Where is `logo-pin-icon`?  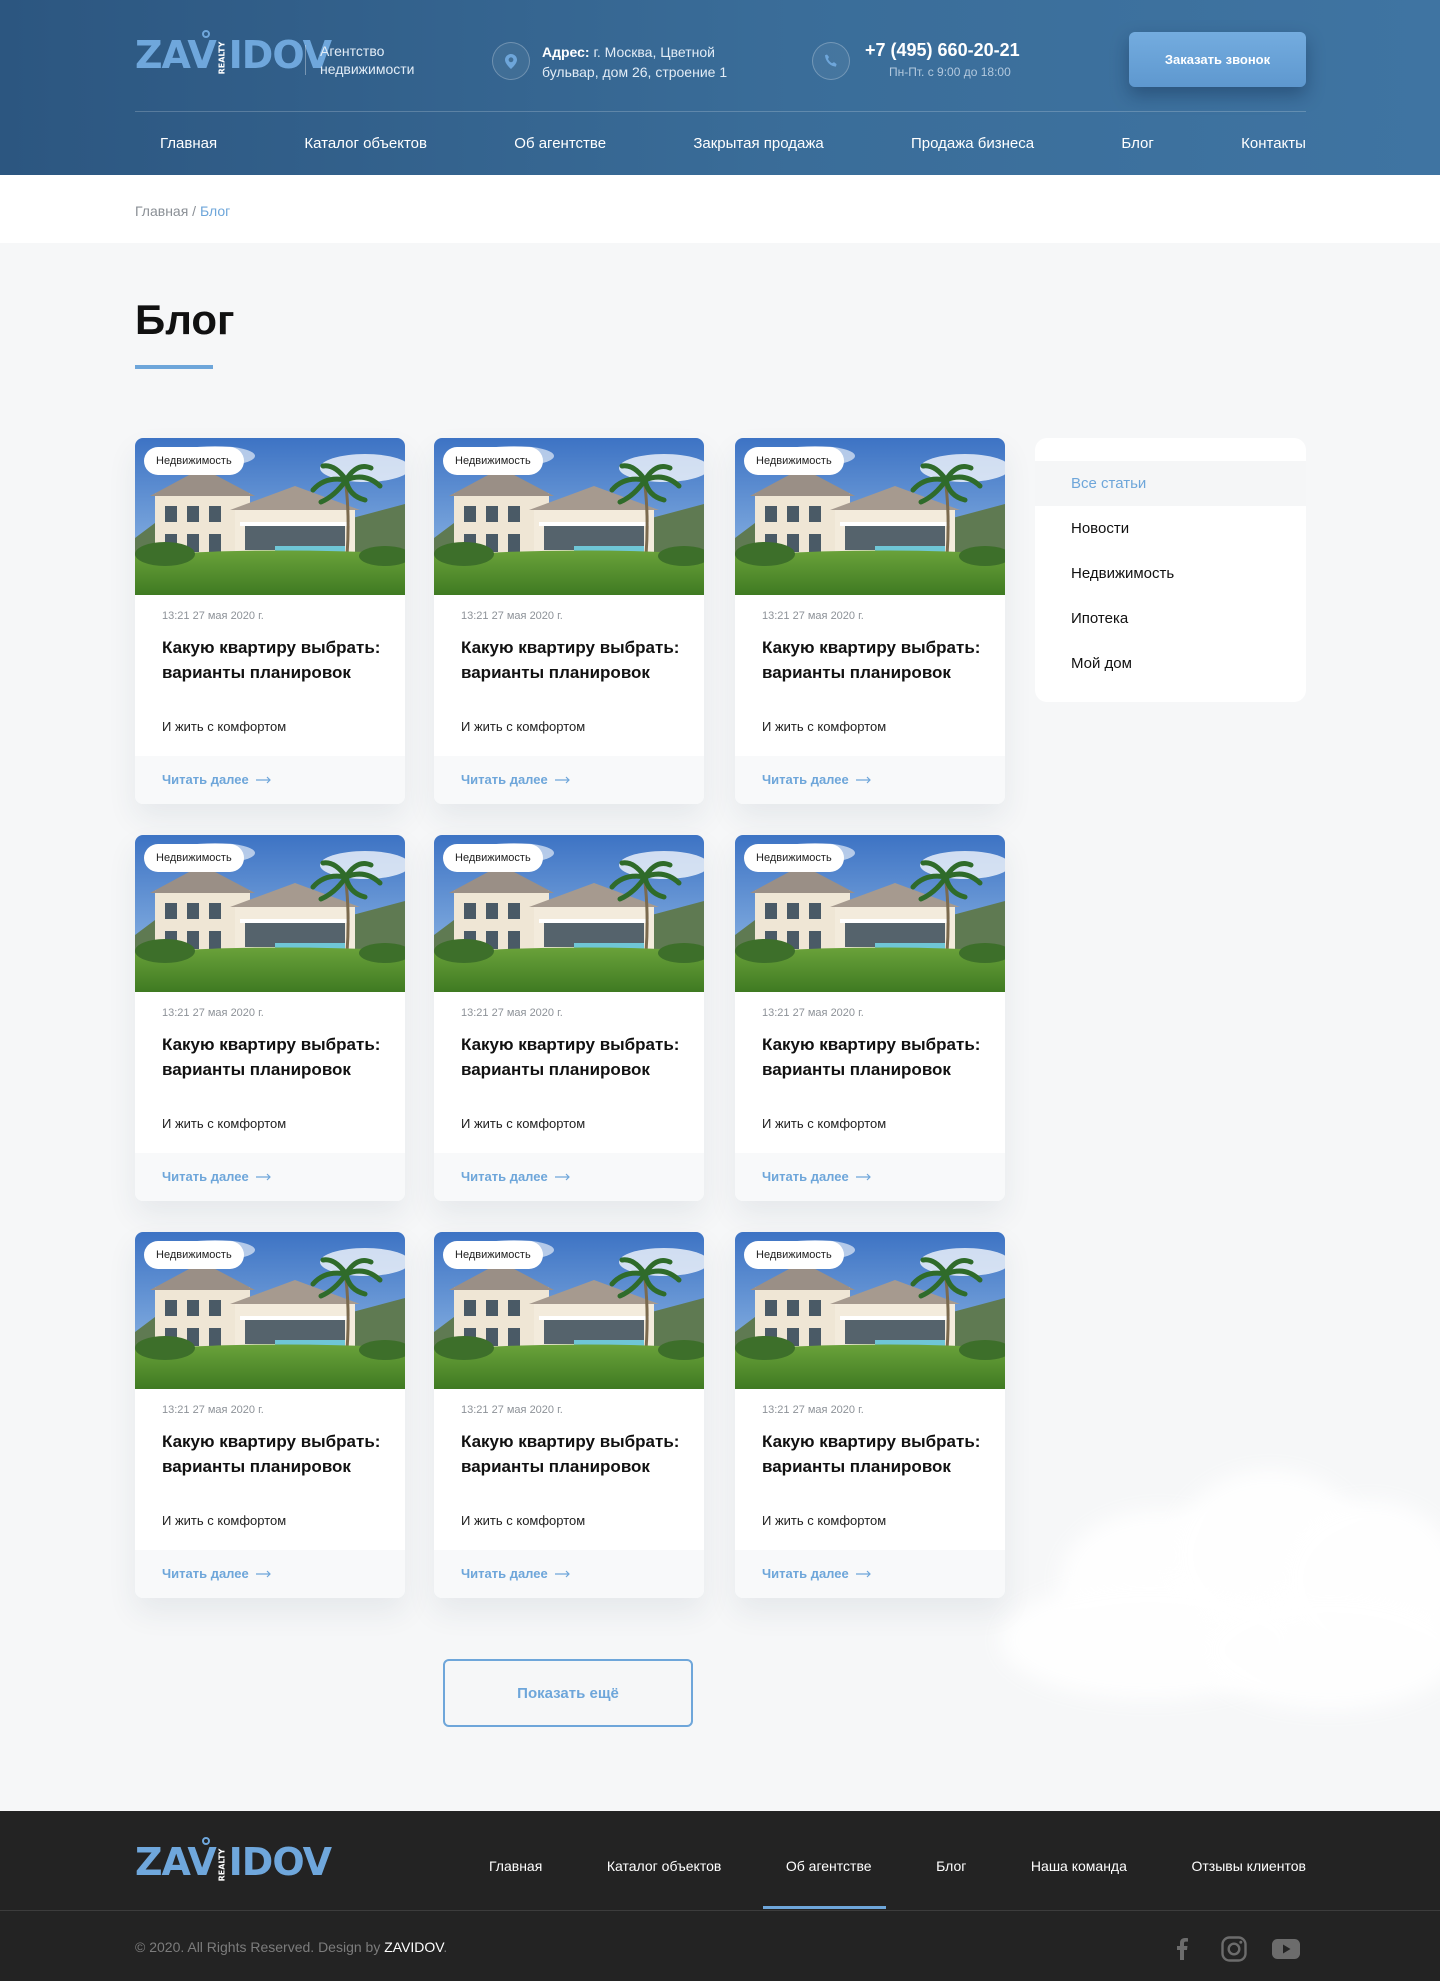 logo-pin-icon is located at coordinates (206, 34).